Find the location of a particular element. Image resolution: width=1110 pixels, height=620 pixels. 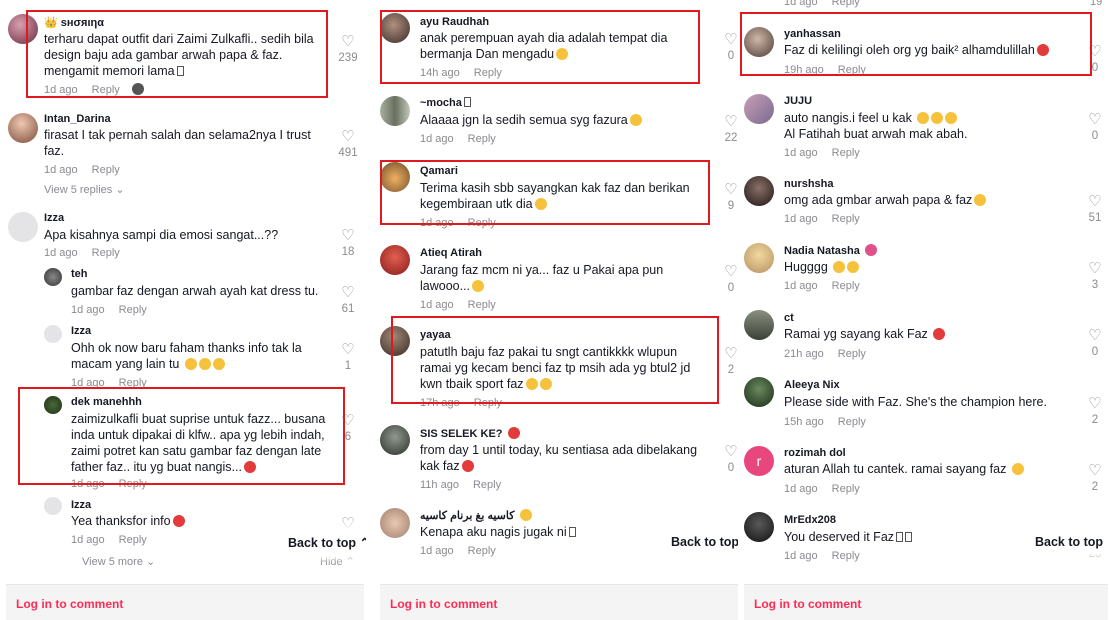

username: Qamari is located at coordinates (439, 171).